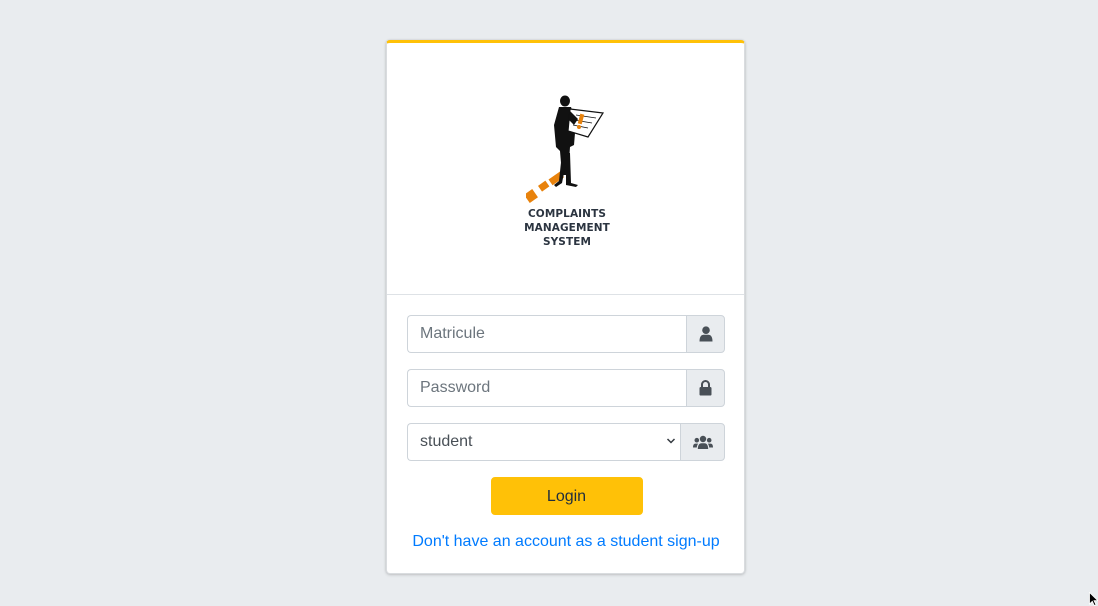  I want to click on password-group, so click(566, 388).